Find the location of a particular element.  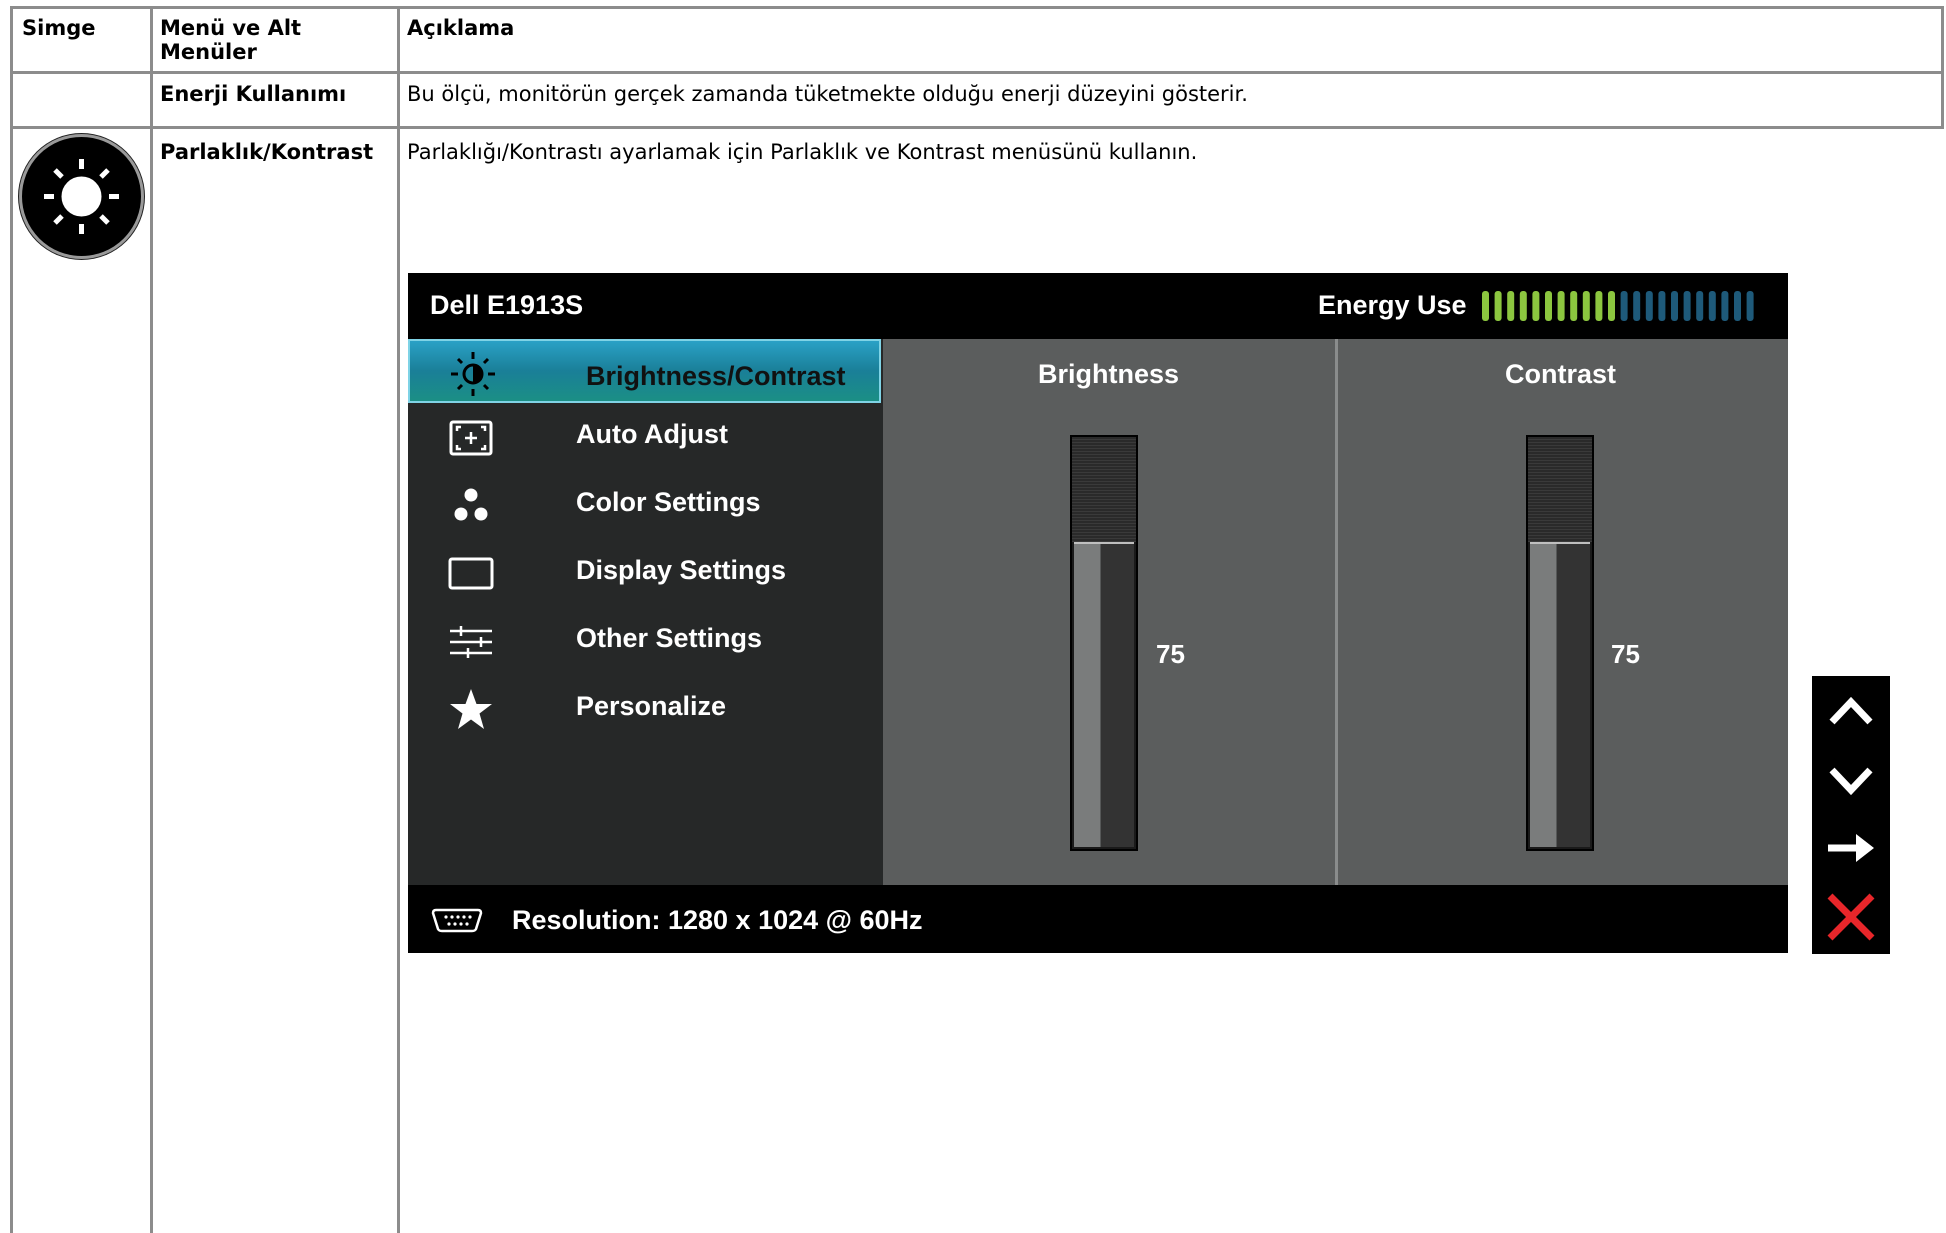

star-icon is located at coordinates (471, 709).